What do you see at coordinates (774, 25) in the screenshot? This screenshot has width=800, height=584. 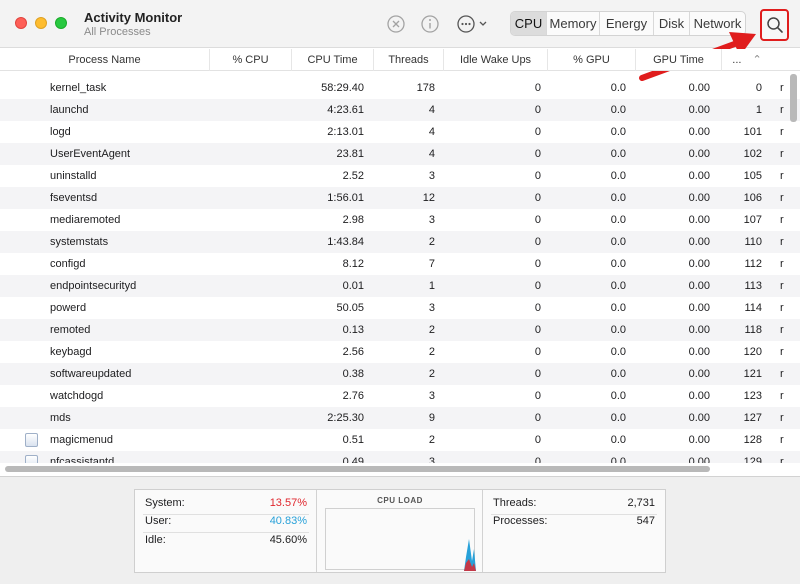 I see `search-button` at bounding box center [774, 25].